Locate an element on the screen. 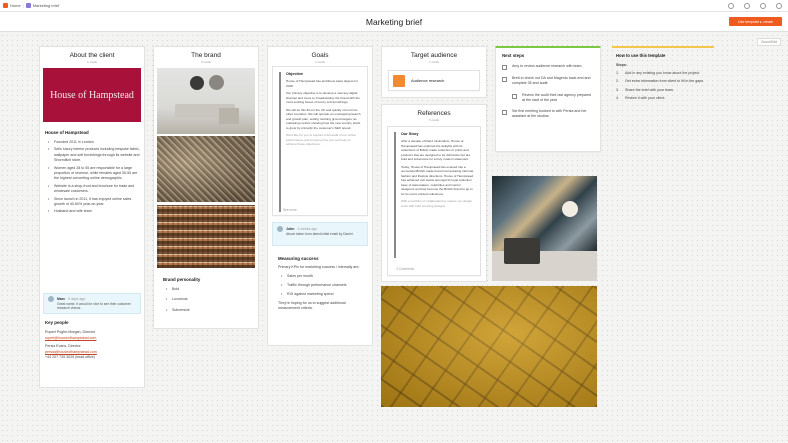  column-title: About the client is located at coordinates (92, 55).